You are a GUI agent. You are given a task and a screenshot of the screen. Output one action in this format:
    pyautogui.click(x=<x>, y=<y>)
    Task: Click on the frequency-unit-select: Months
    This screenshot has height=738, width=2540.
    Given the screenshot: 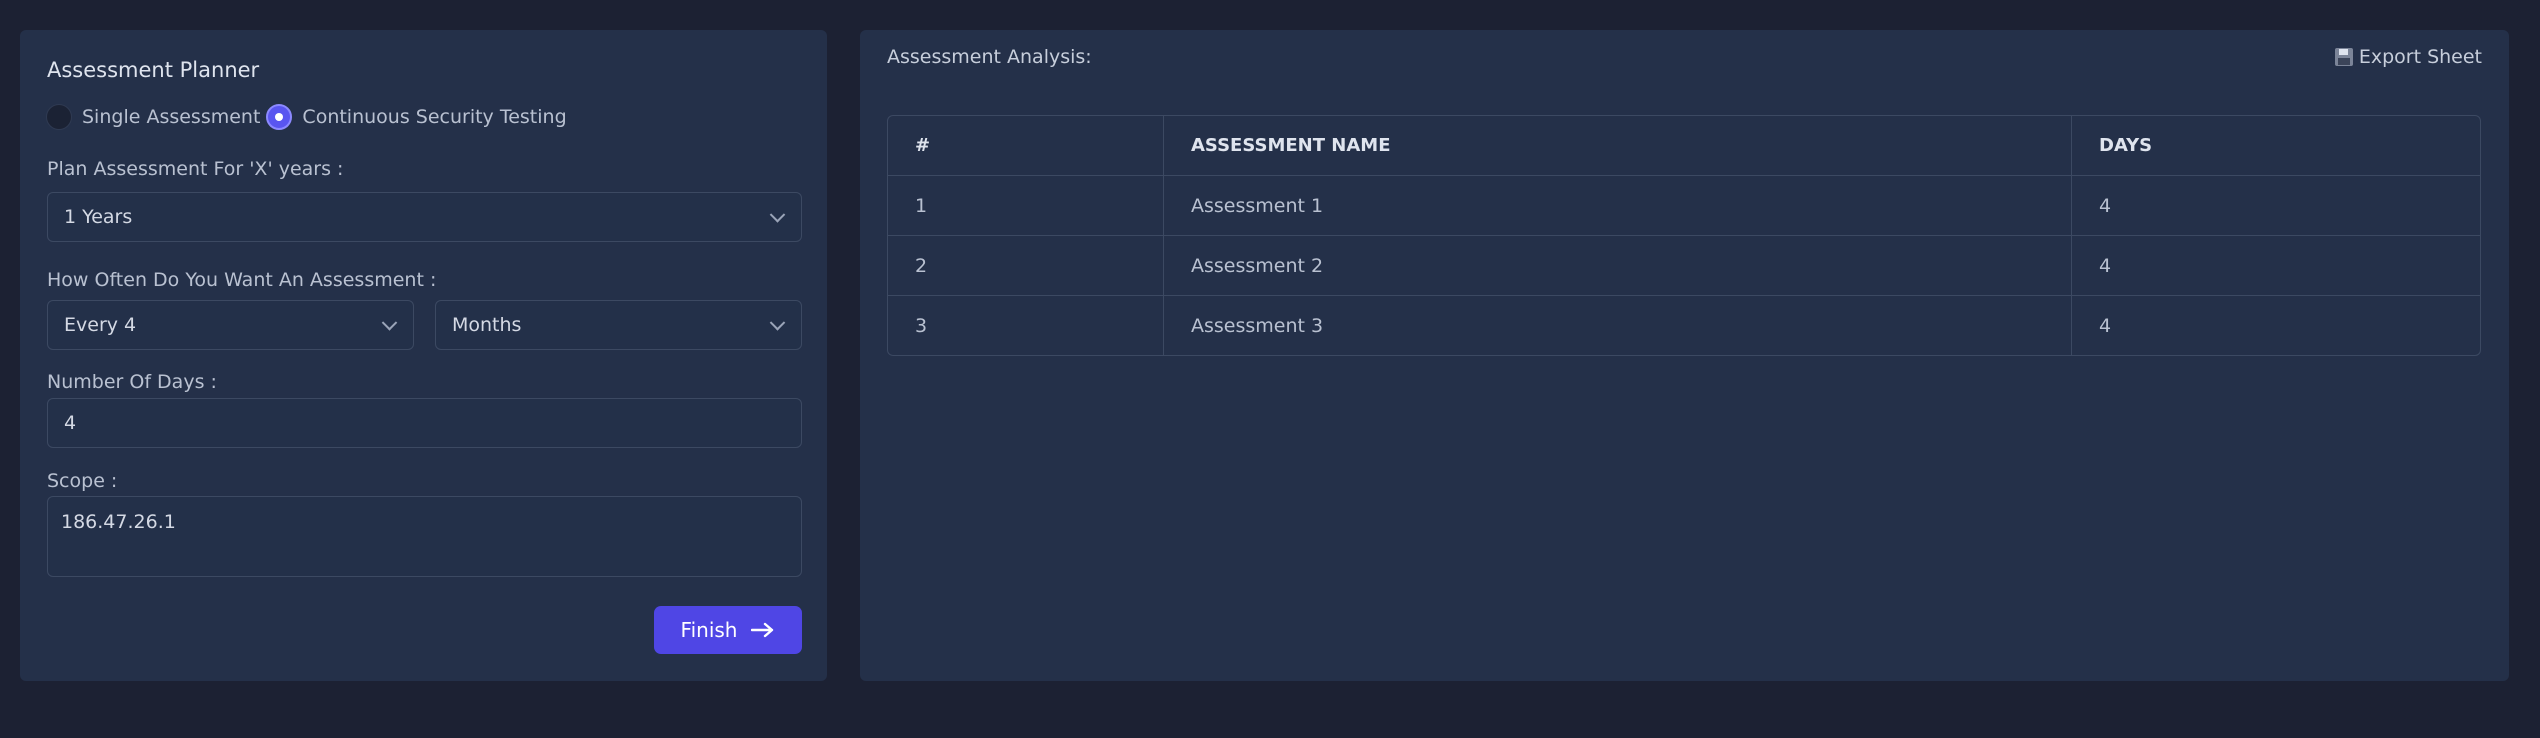 What is the action you would take?
    pyautogui.click(x=618, y=325)
    